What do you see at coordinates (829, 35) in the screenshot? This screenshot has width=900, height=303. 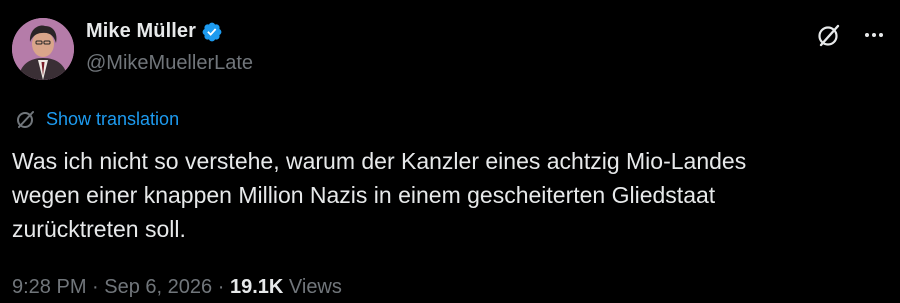 I see `grok-icon` at bounding box center [829, 35].